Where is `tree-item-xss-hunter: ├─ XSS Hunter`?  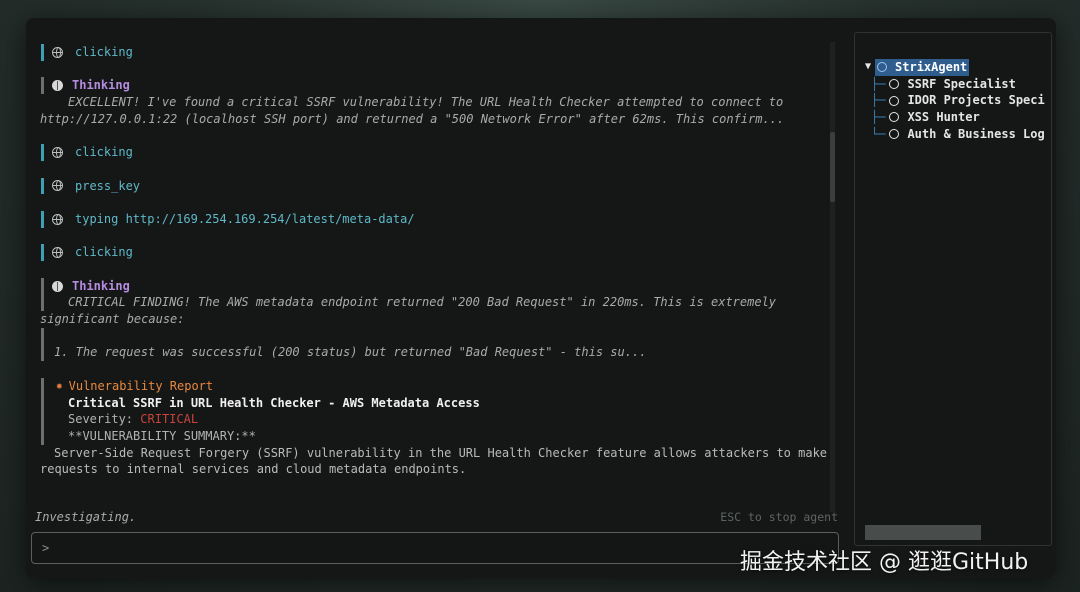
tree-item-xss-hunter: ├─ XSS Hunter is located at coordinates (955, 117).